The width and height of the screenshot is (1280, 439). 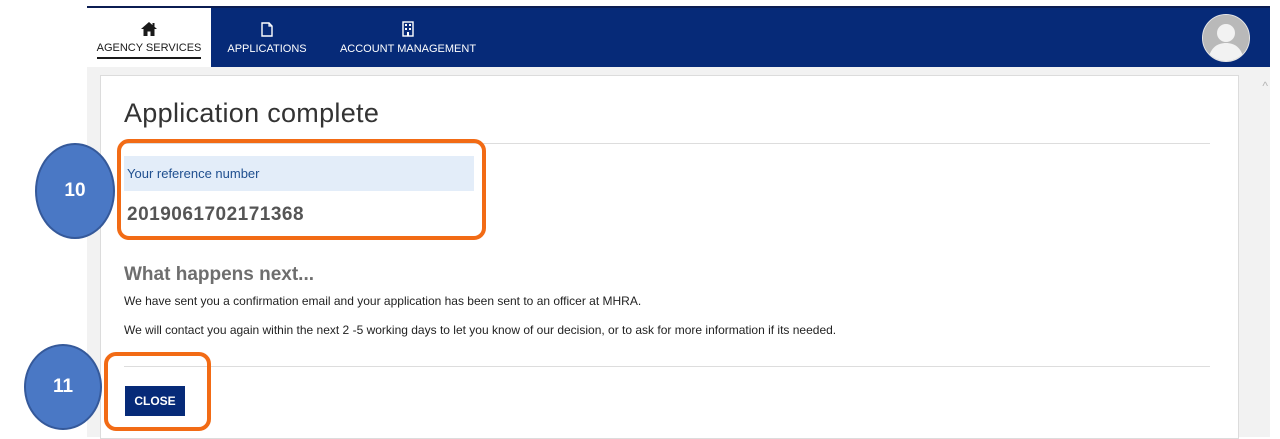 I want to click on tab-label: ACCOUNT MANAGEMENT, so click(x=408, y=49).